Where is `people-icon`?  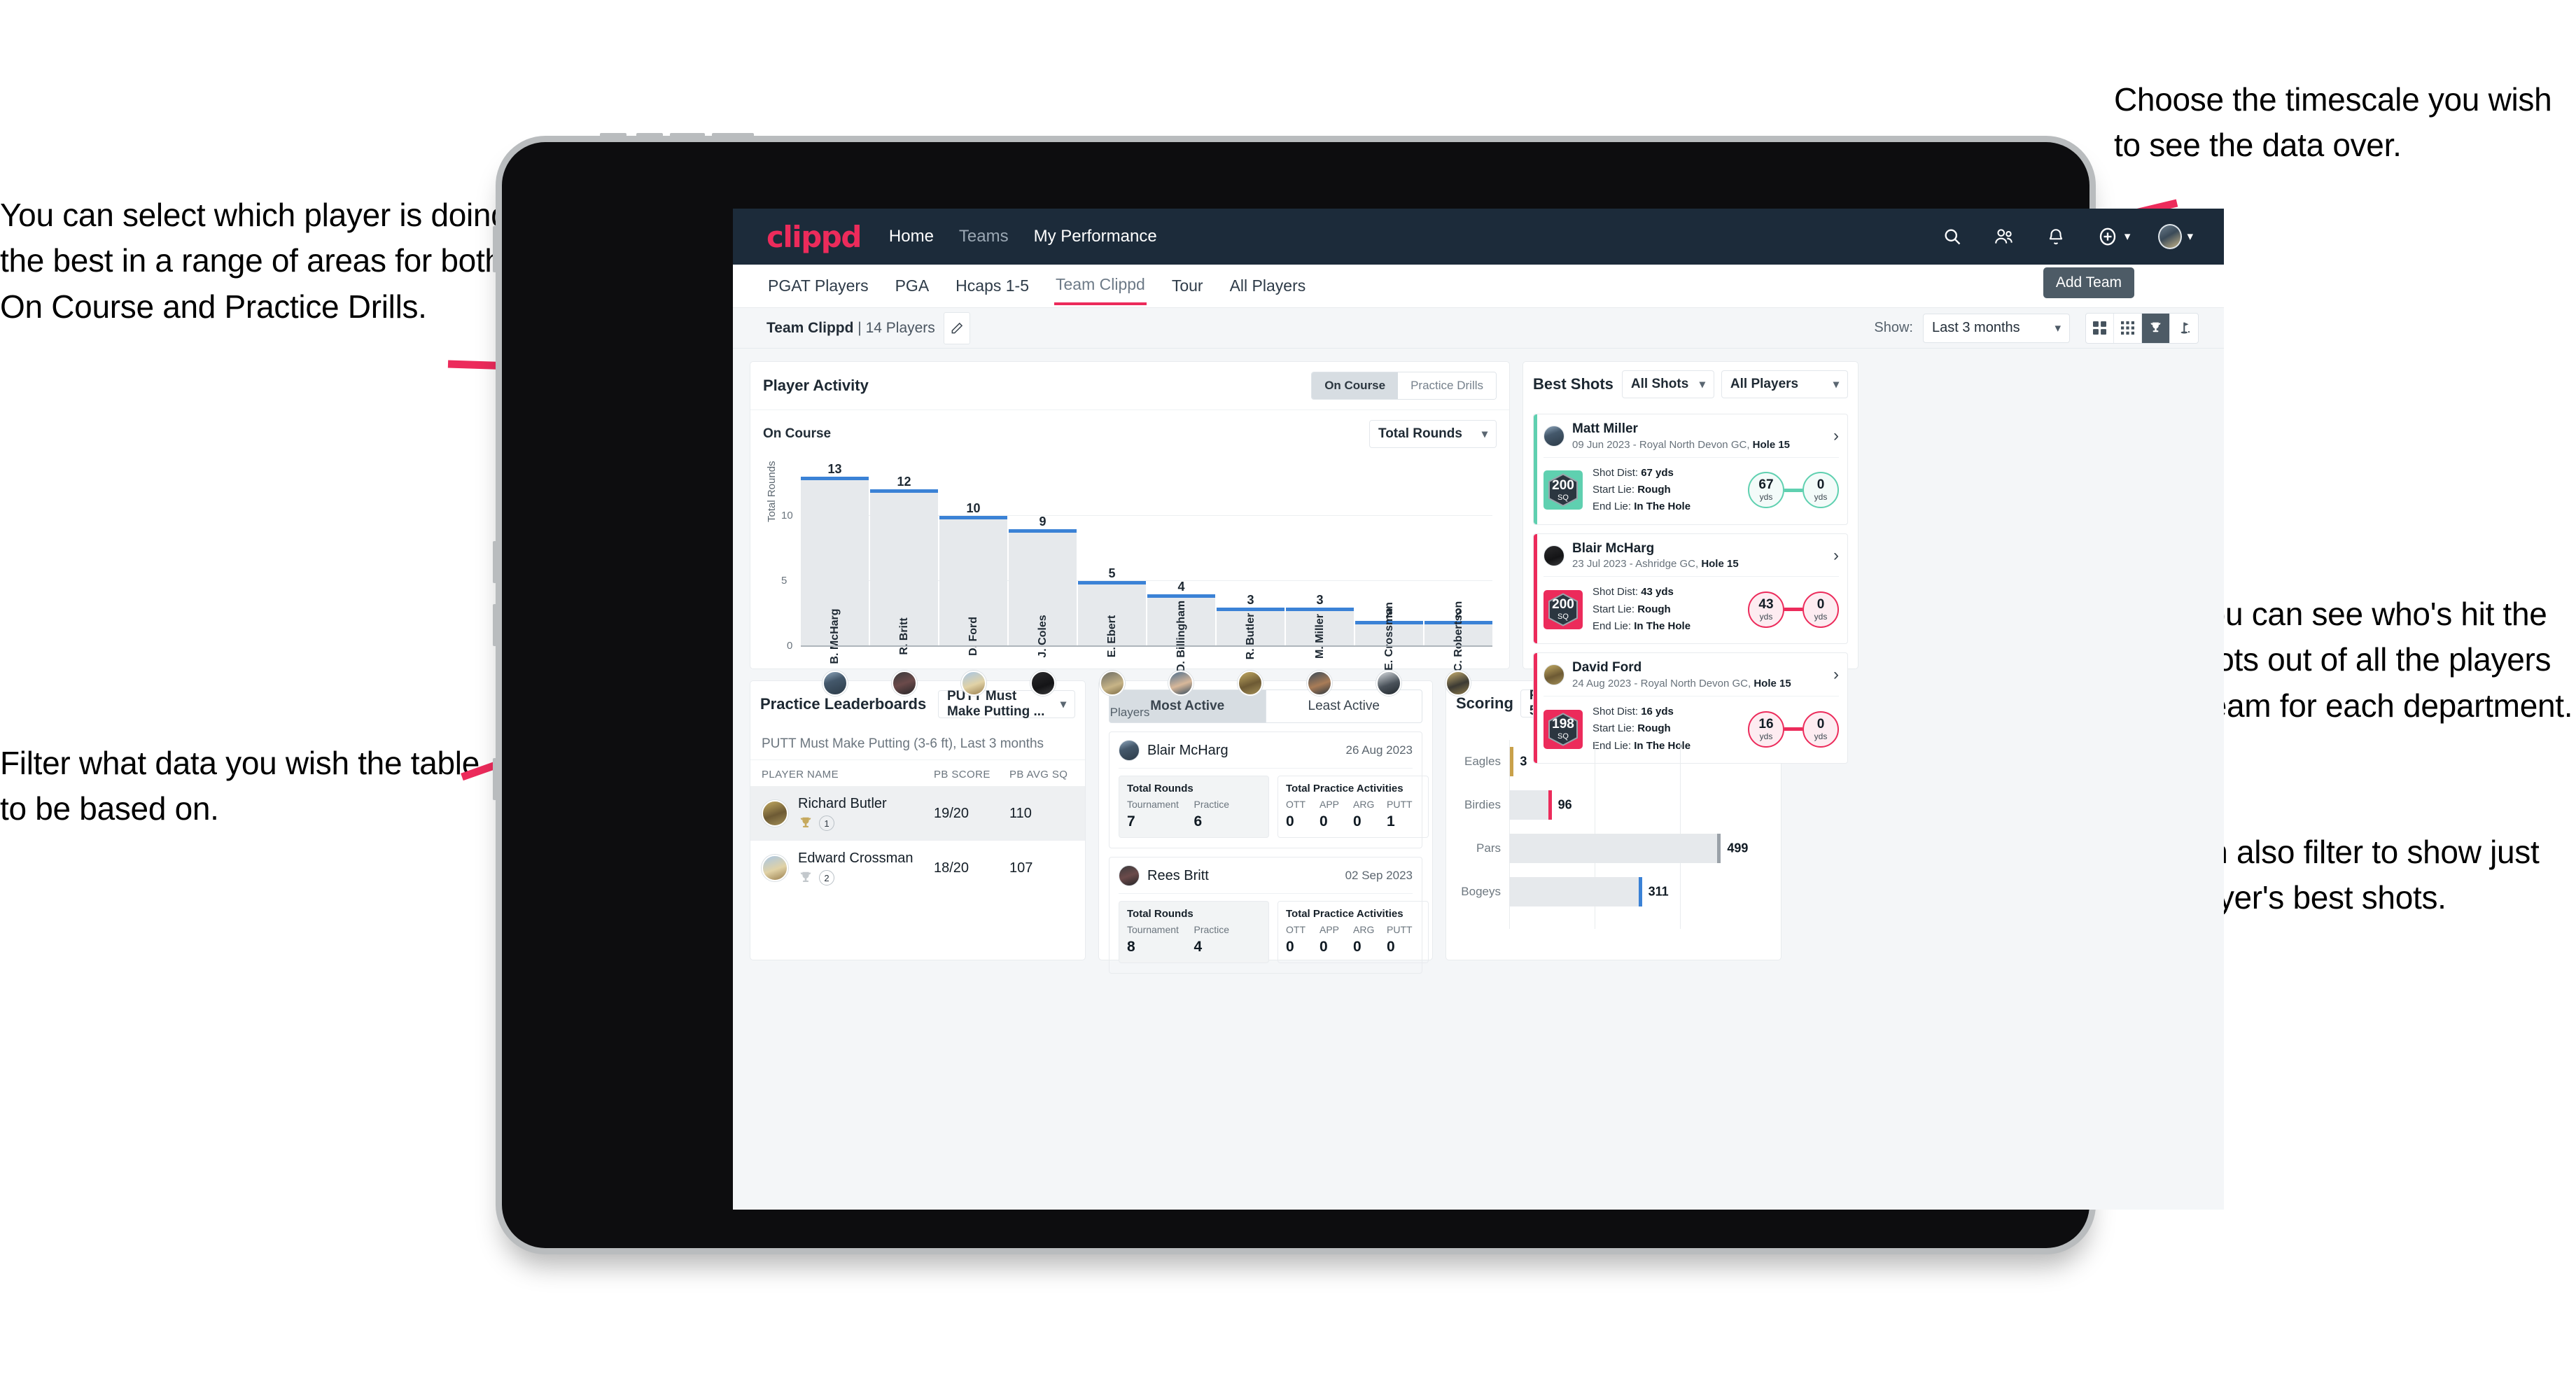
people-icon is located at coordinates (2004, 236).